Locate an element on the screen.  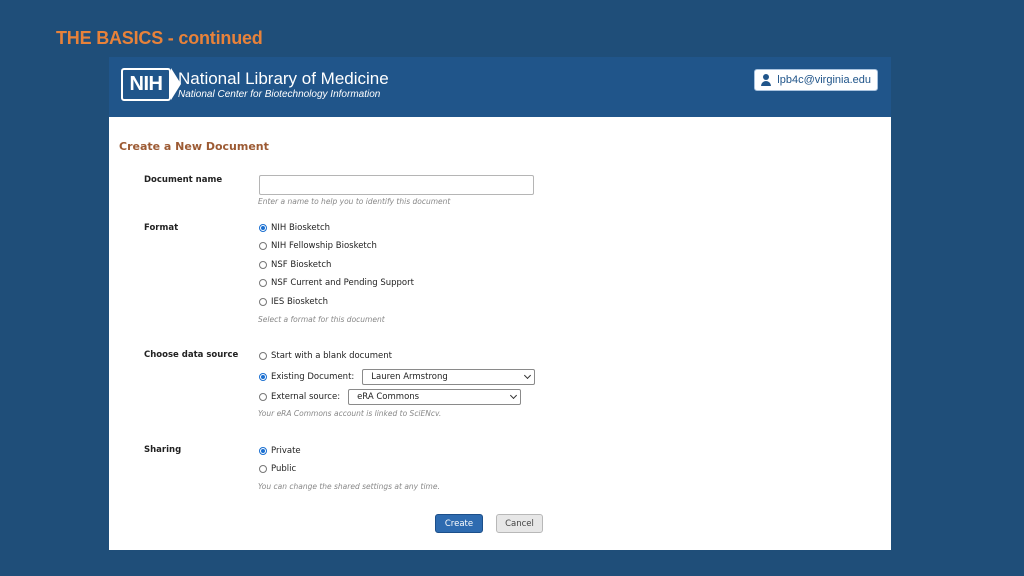
sharing-option-label: Private is located at coordinates (286, 451).